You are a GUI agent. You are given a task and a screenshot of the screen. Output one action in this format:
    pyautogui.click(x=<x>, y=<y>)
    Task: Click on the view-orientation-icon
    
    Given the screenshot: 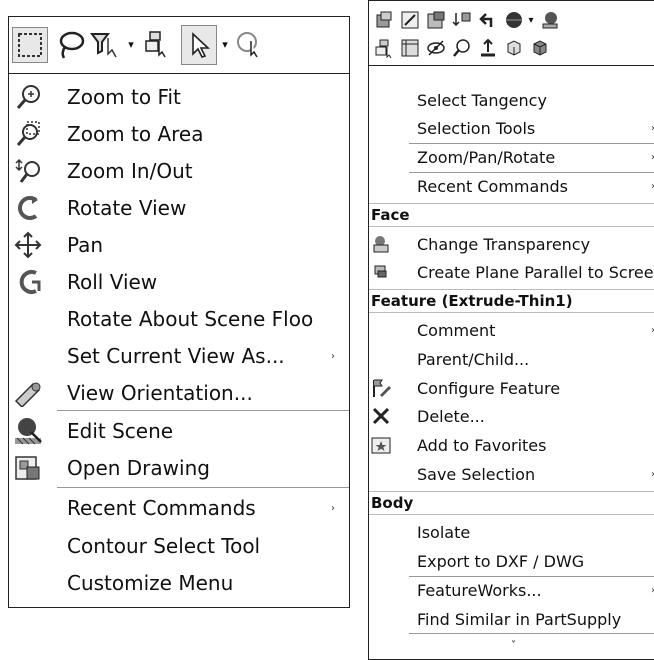 What is the action you would take?
    pyautogui.click(x=28, y=393)
    